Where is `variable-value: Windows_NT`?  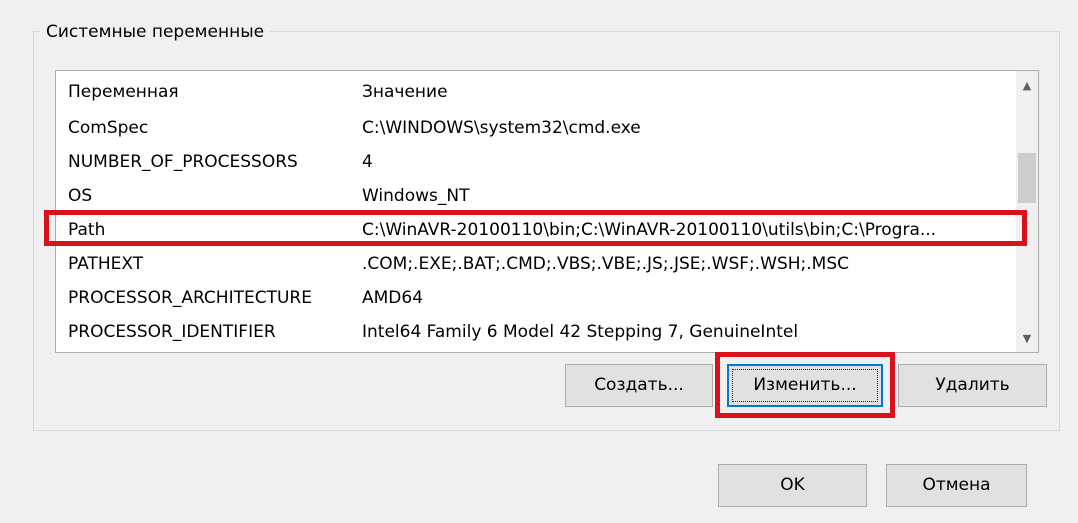 variable-value: Windows_NT is located at coordinates (416, 196).